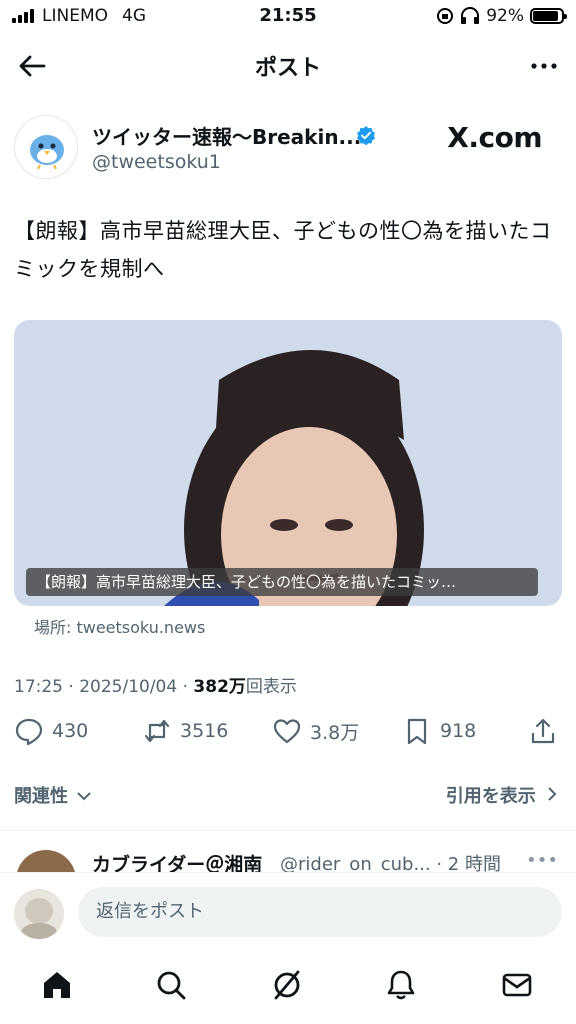 The image size is (576, 1024). I want to click on top-header: ポスト, so click(288, 65).